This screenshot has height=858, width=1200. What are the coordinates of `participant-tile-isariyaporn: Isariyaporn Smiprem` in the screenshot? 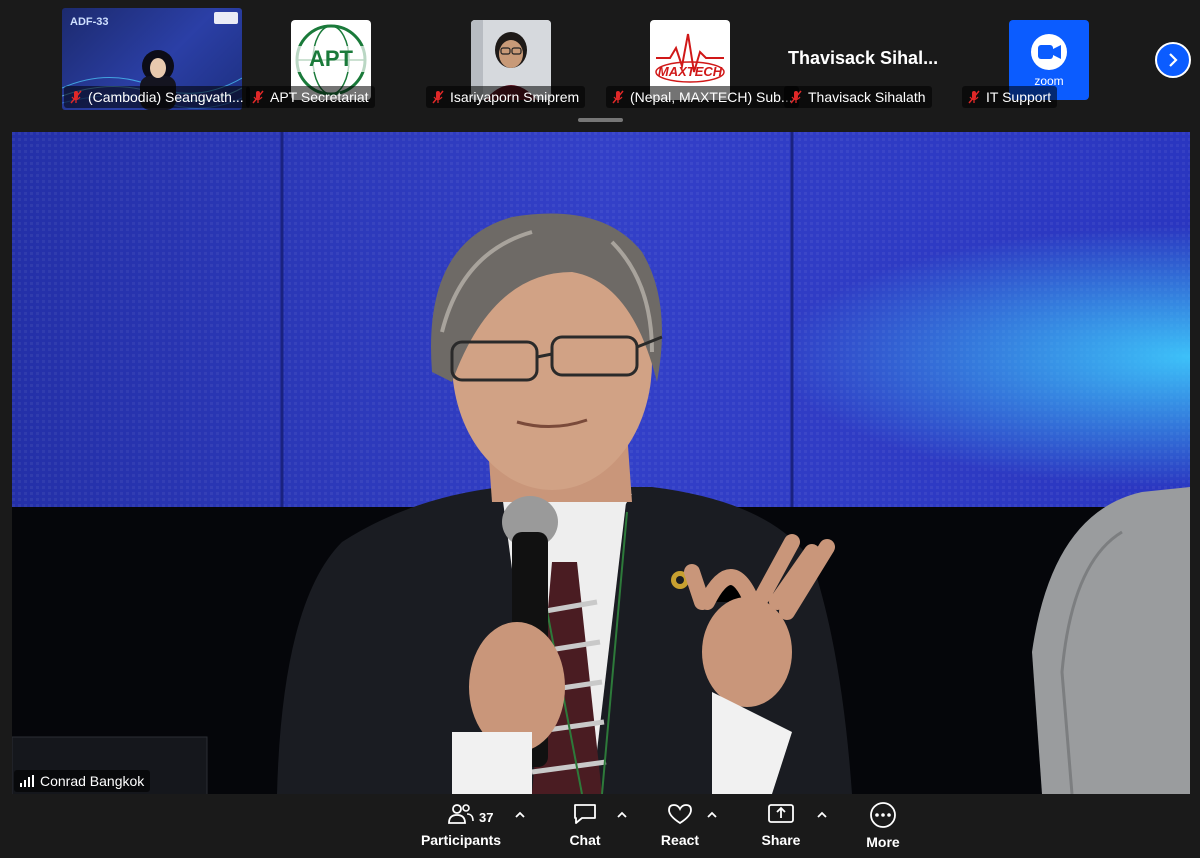 It's located at (514, 58).